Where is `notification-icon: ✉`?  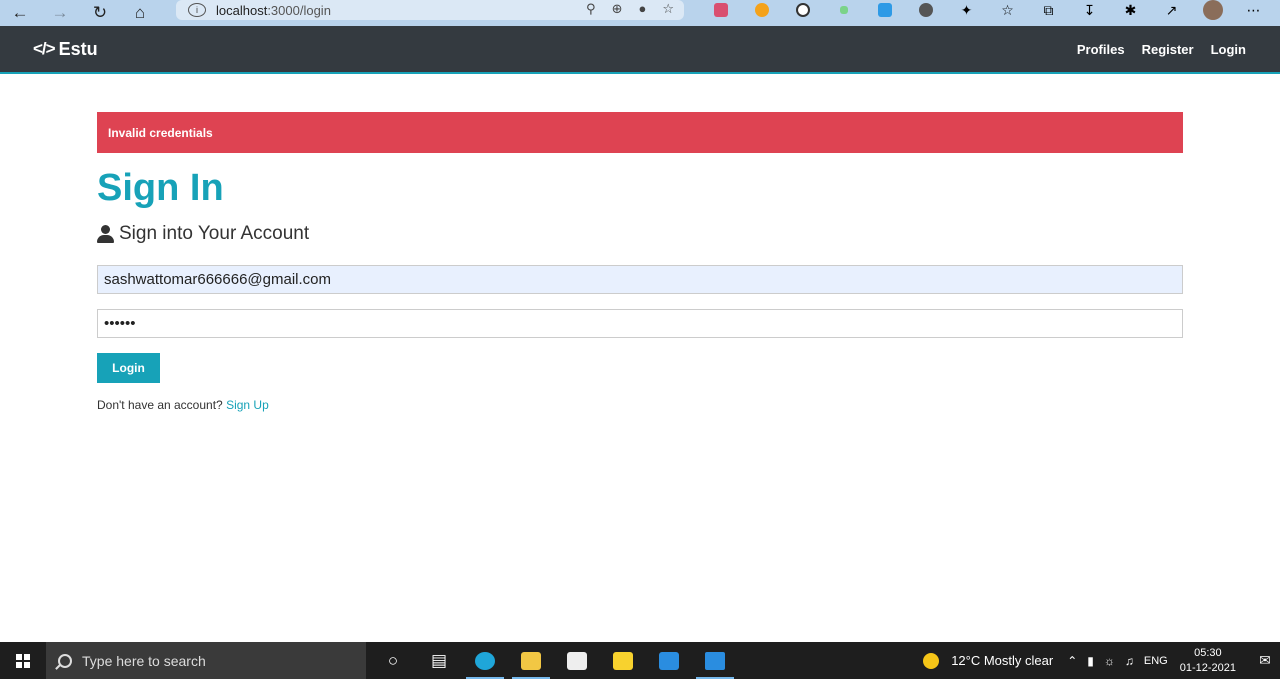
notification-icon: ✉ is located at coordinates (1265, 660).